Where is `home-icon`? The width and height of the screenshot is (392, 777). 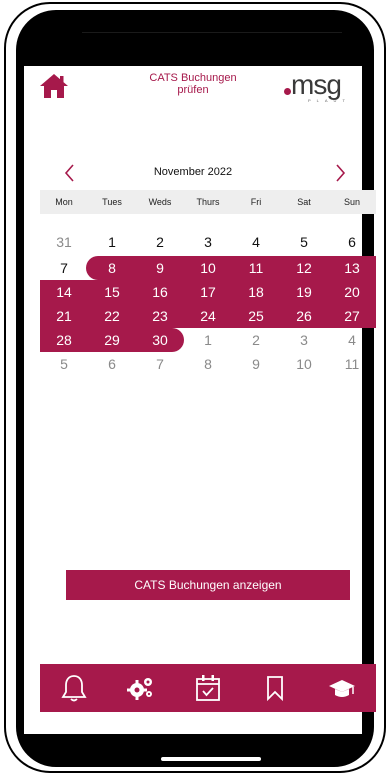 home-icon is located at coordinates (54, 86).